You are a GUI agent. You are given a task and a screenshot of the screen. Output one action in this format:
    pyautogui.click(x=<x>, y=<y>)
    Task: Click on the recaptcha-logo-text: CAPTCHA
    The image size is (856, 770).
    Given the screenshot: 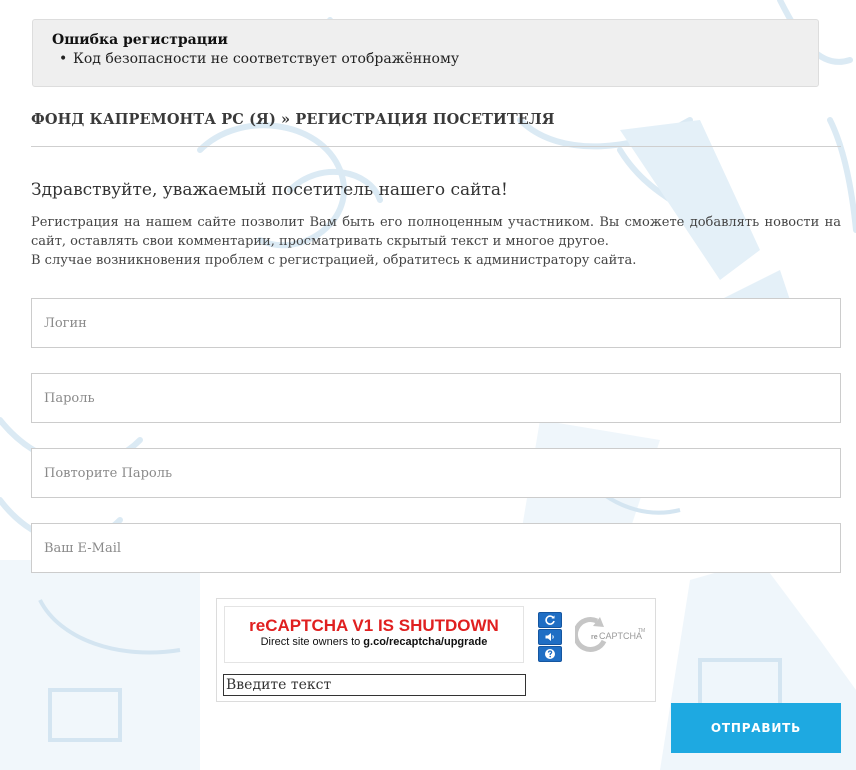 What is the action you would take?
    pyautogui.click(x=620, y=636)
    